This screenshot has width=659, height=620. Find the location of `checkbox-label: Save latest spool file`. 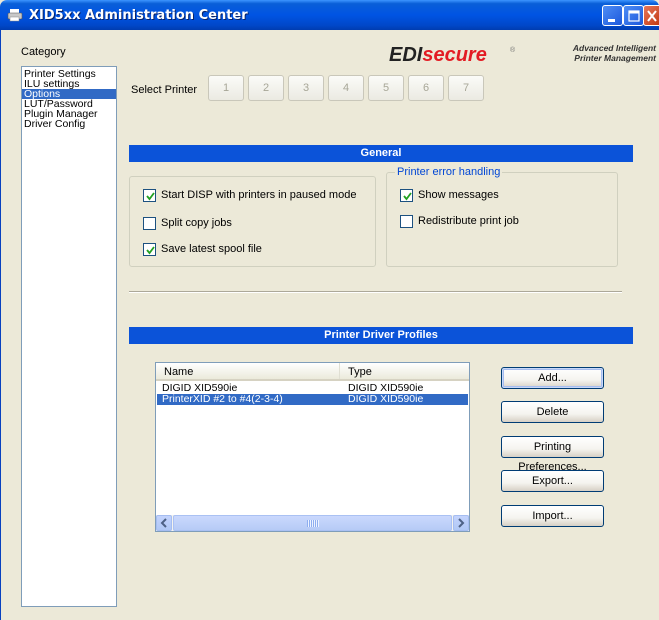

checkbox-label: Save latest spool file is located at coordinates (211, 249).